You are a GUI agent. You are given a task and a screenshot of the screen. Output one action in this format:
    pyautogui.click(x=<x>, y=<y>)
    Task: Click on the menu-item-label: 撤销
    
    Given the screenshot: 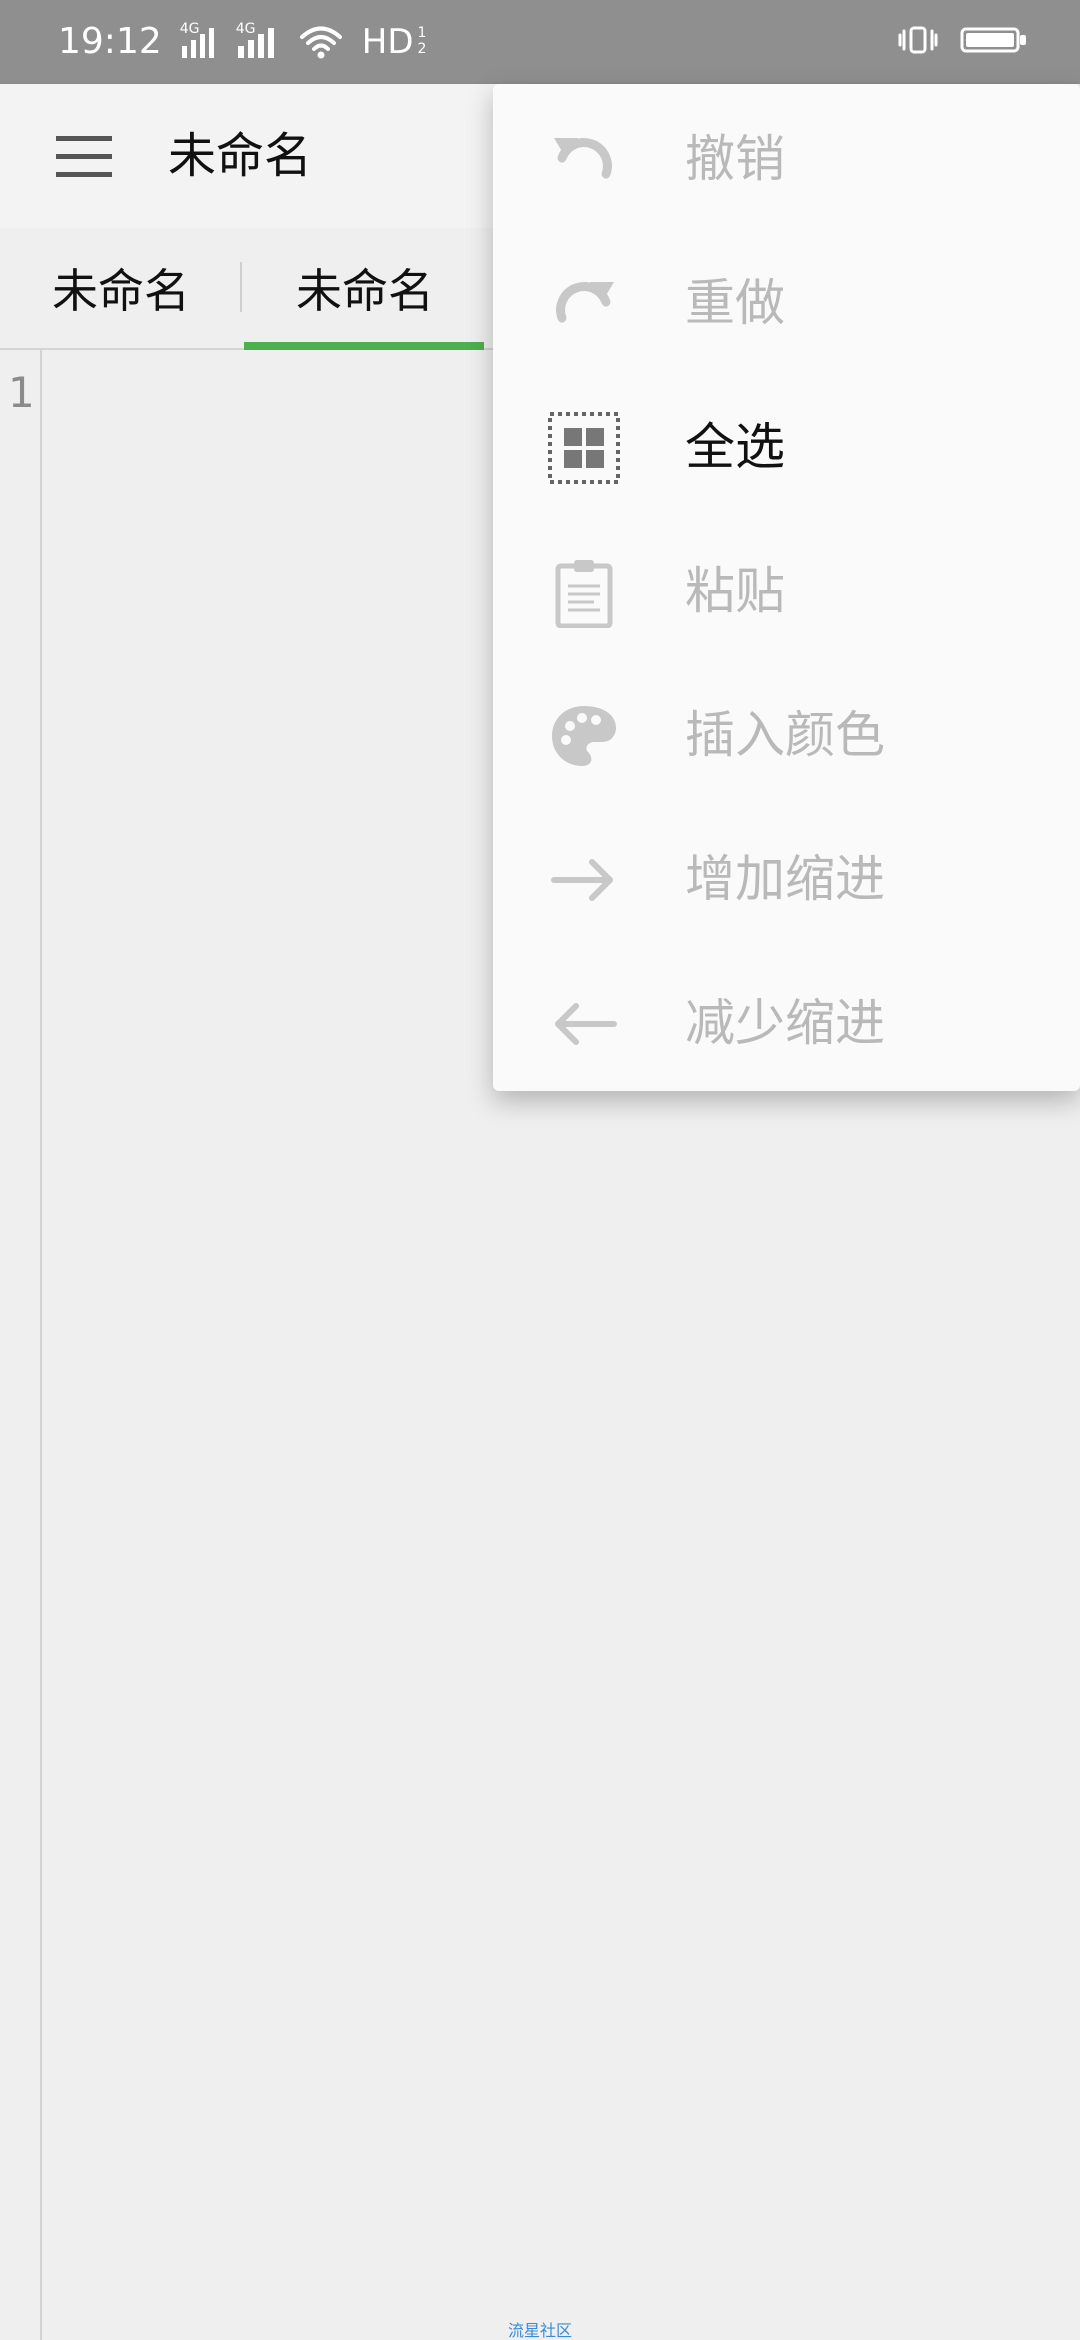 What is the action you would take?
    pyautogui.click(x=735, y=159)
    